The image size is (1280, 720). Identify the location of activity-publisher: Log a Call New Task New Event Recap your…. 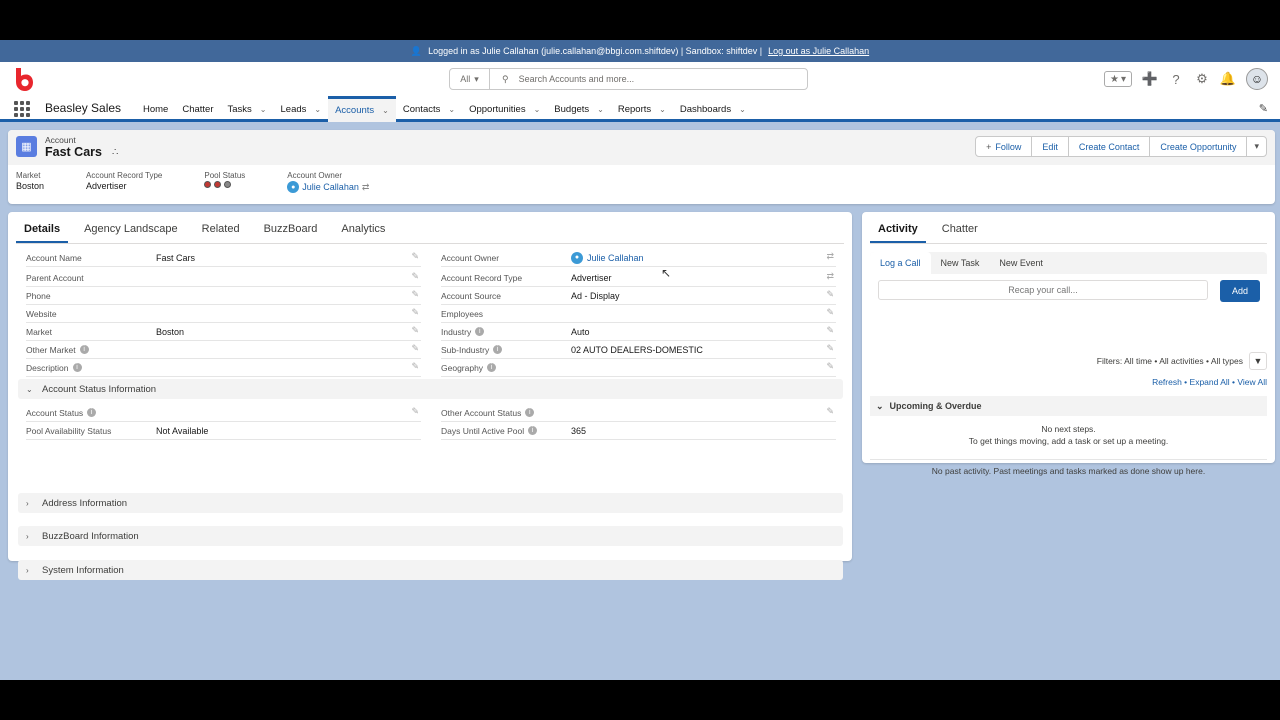
(1068, 289).